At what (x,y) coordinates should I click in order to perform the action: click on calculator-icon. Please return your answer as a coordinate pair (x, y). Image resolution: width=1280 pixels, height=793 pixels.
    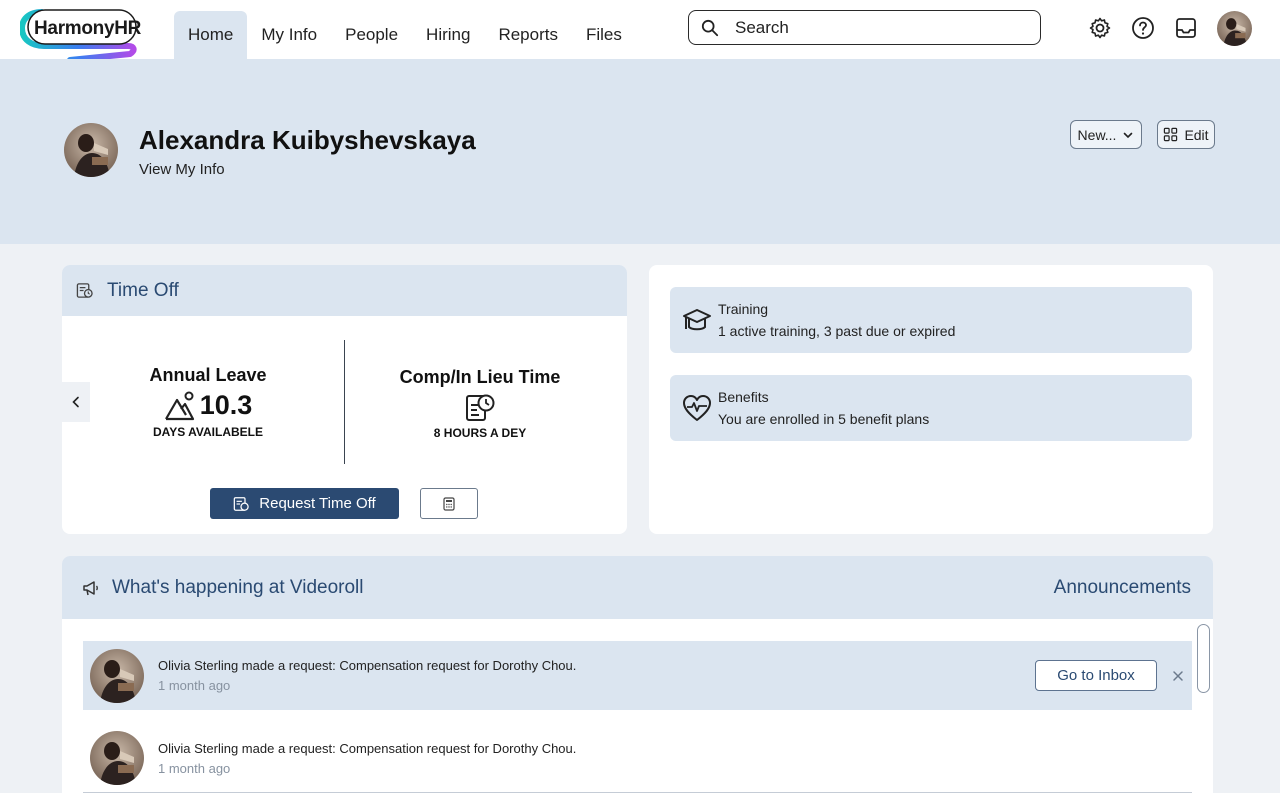
    Looking at the image, I should click on (449, 503).